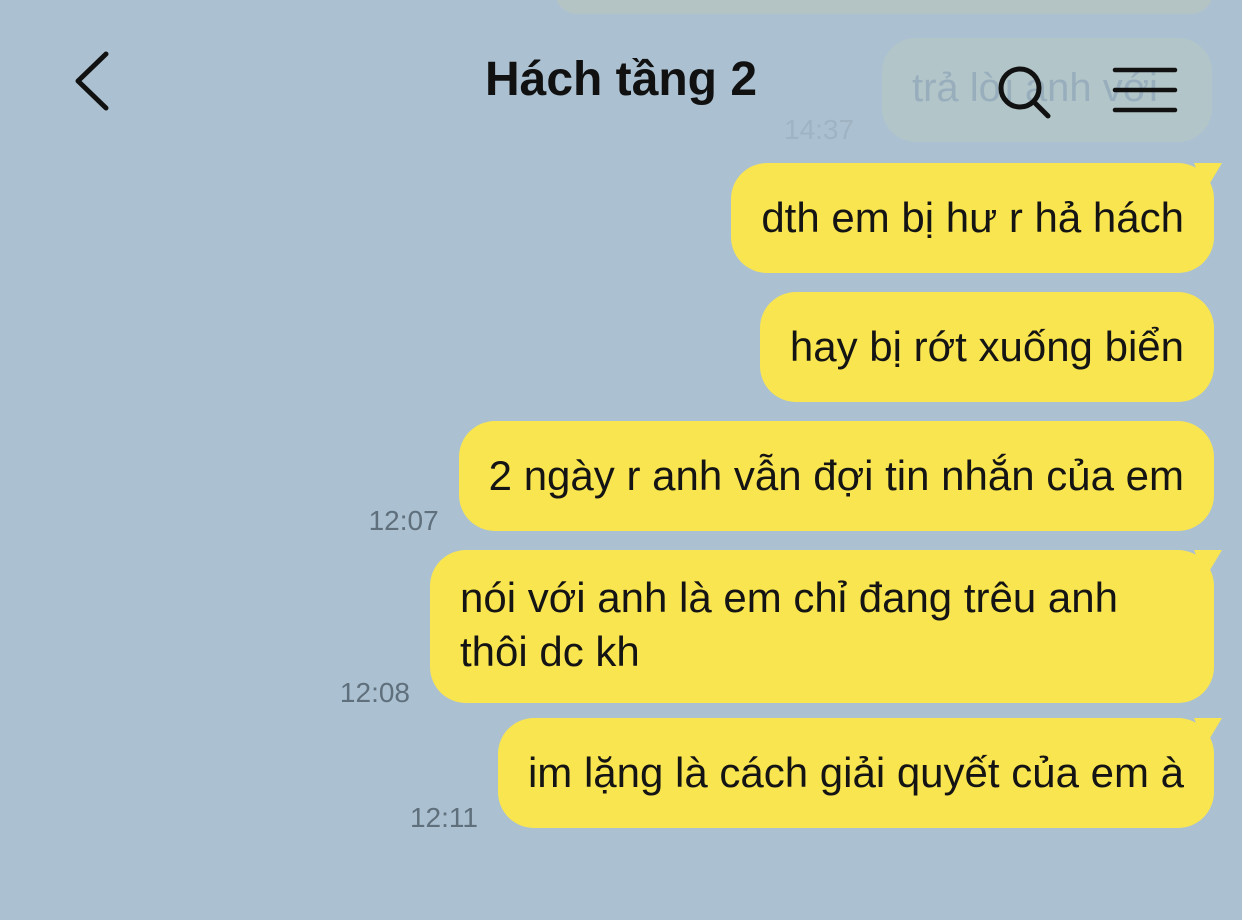 The width and height of the screenshot is (1242, 920). I want to click on search-icon, so click(1024, 92).